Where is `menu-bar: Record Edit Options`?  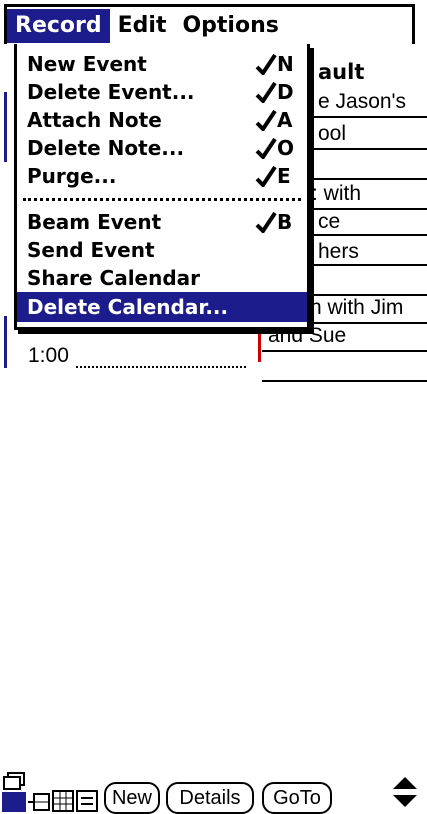 menu-bar: Record Edit Options is located at coordinates (209, 24).